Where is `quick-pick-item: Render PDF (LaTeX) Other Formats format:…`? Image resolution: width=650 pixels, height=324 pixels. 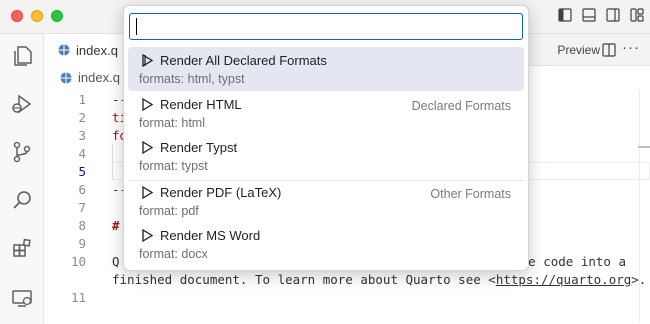 quick-pick-item: Render PDF (LaTeX) Other Formats format:… is located at coordinates (326, 201).